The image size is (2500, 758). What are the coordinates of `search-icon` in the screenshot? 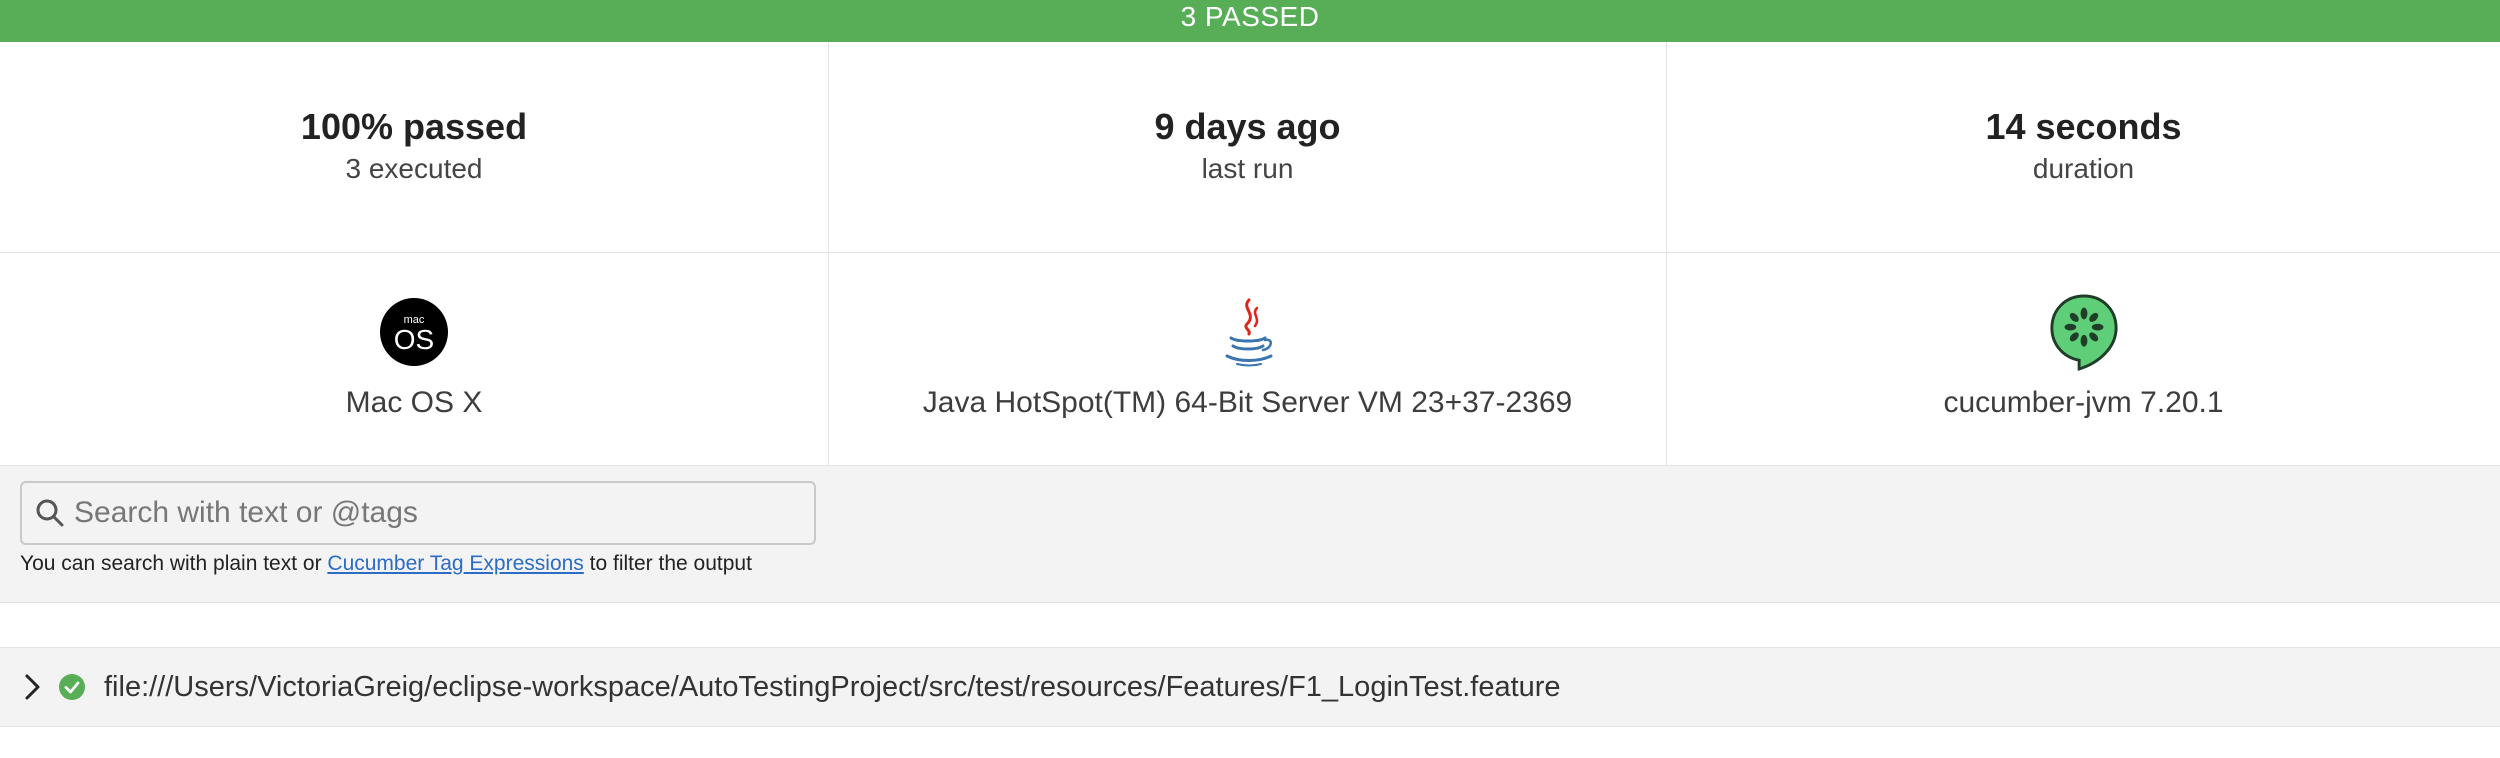 It's located at (50, 513).